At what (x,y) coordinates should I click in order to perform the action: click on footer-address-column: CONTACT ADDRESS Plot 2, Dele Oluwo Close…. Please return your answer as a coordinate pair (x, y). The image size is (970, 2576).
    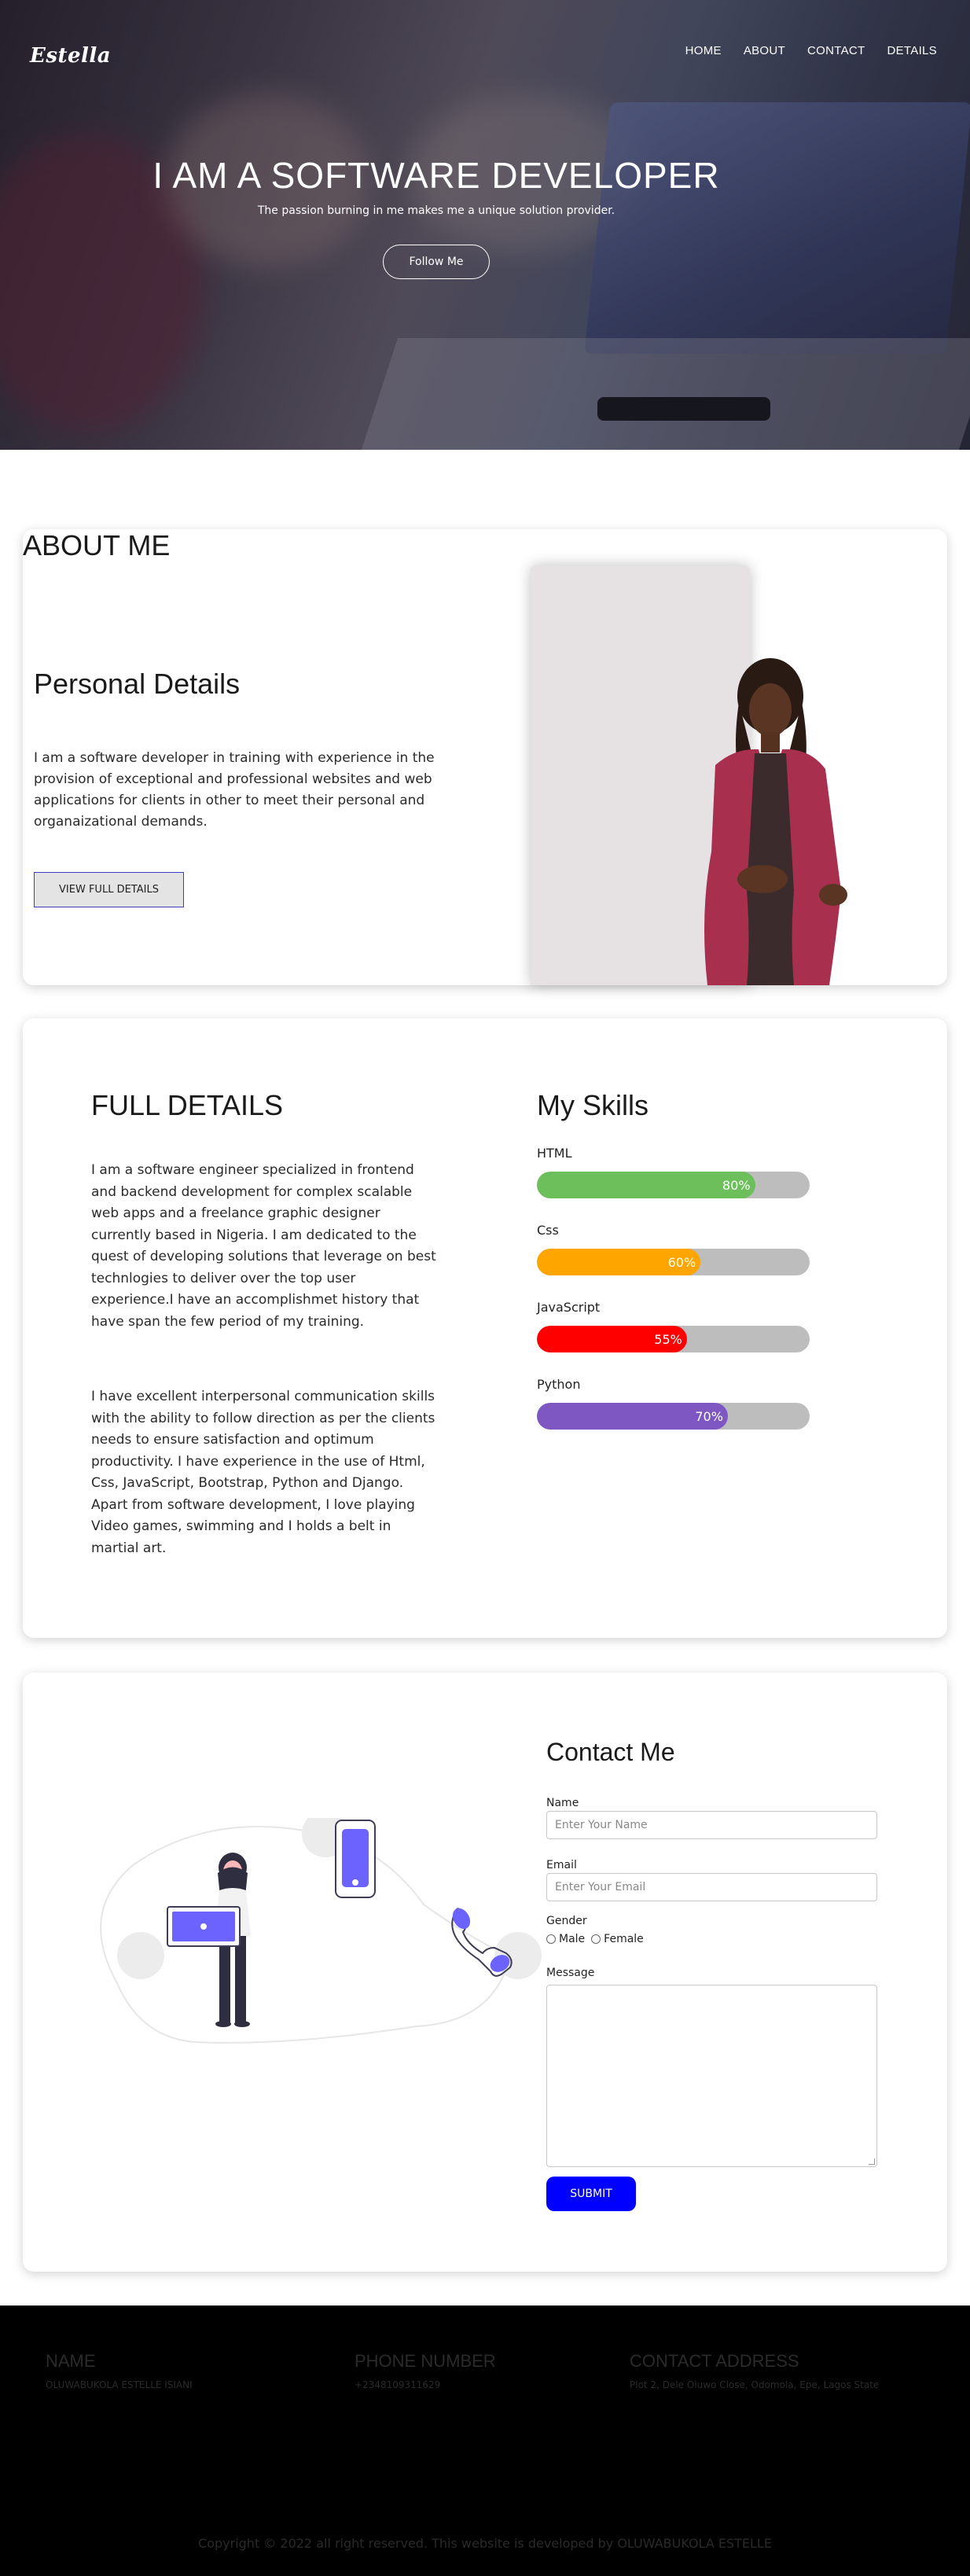
    Looking at the image, I should click on (754, 2370).